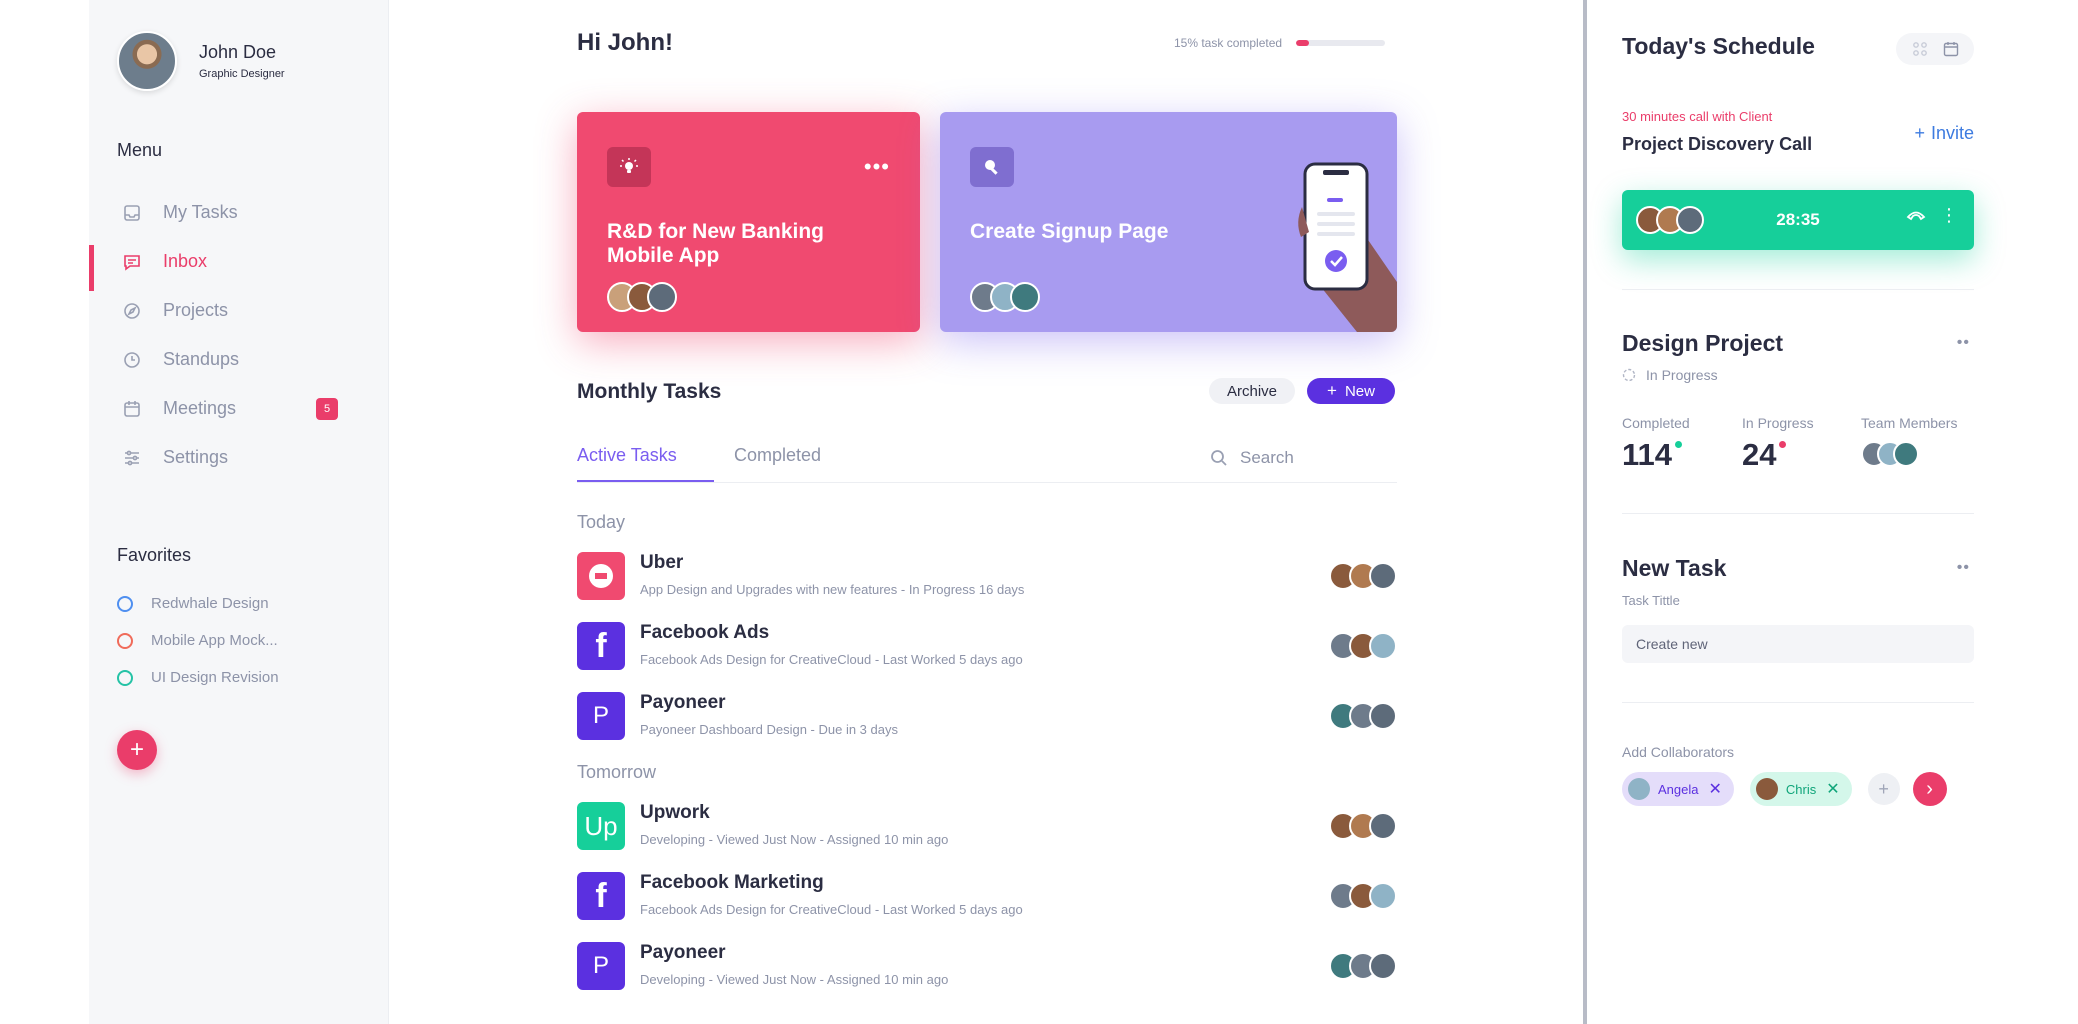  I want to click on view-toggle, so click(1935, 49).